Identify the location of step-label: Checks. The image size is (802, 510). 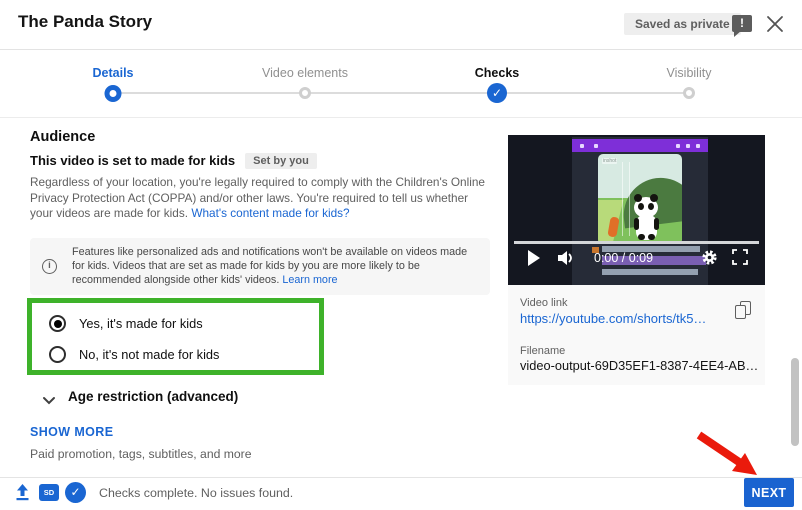
(497, 73).